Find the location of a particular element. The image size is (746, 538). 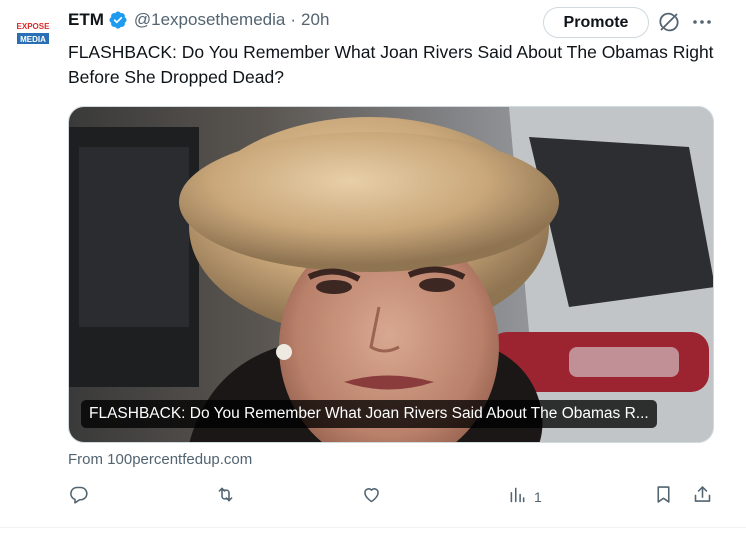

share-button is located at coordinates (702, 497).